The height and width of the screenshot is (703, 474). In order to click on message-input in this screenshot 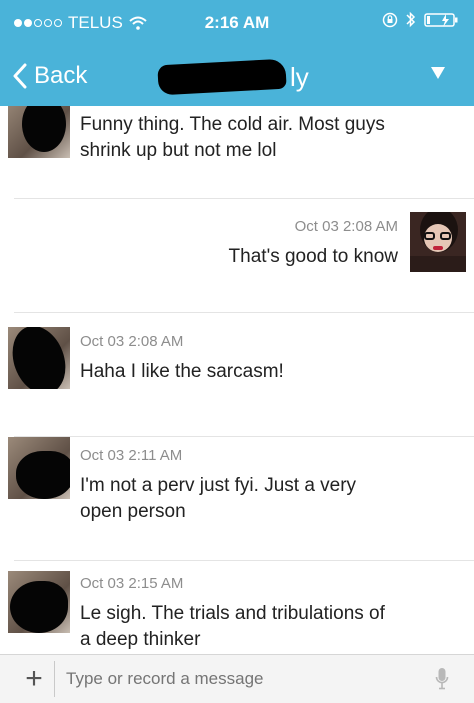, I will do `click(231, 679)`.